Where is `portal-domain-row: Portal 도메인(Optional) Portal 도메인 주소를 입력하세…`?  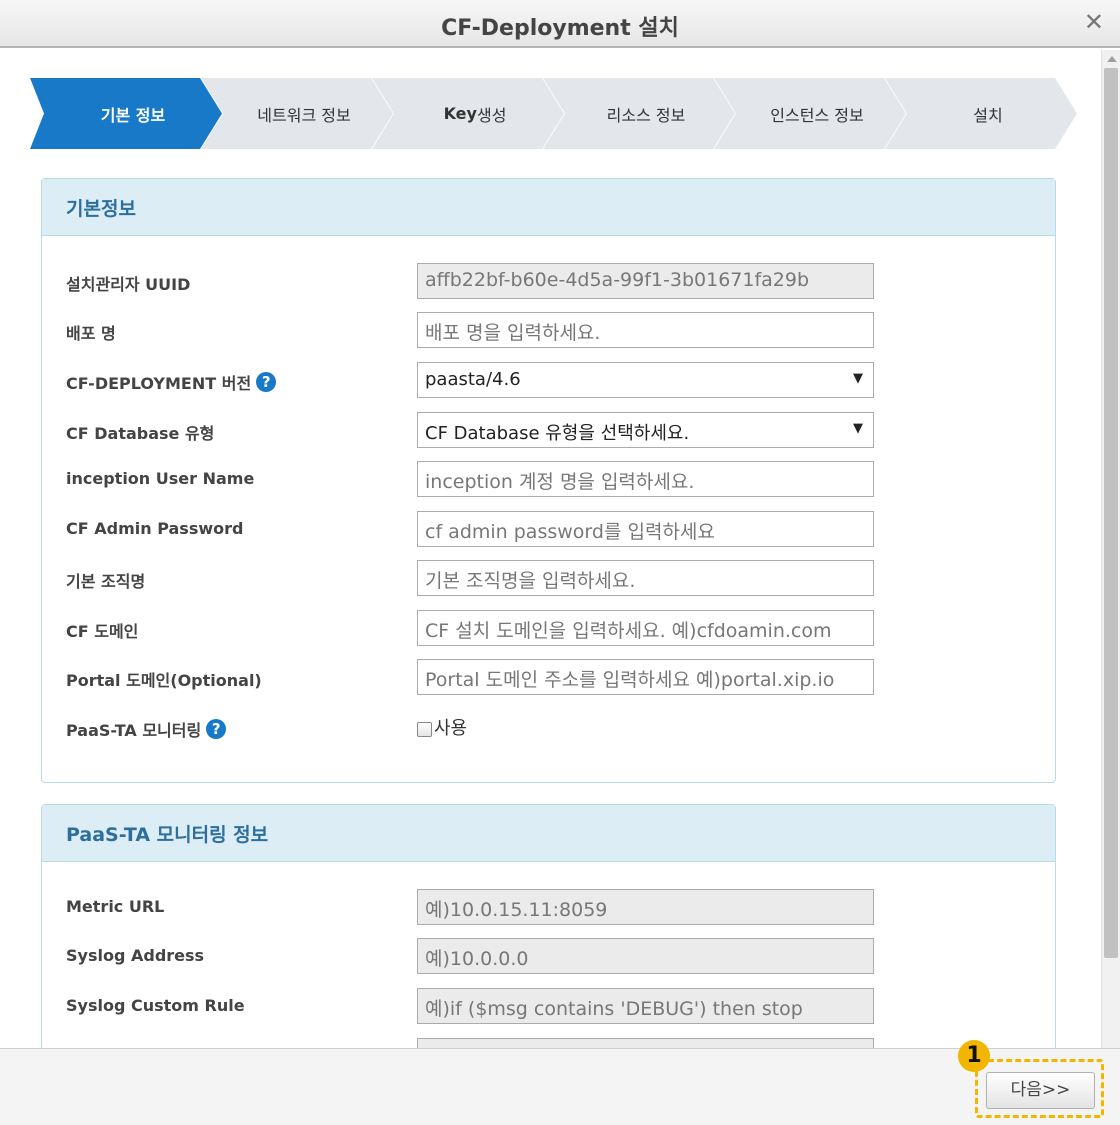
portal-domain-row: Portal 도메인(Optional) Portal 도메인 주소를 입력하세… is located at coordinates (546, 677).